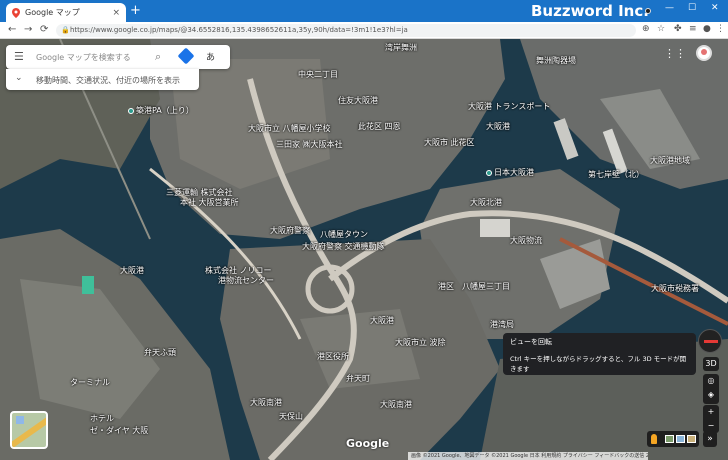  Describe the element at coordinates (514, 172) in the screenshot. I see `map-label-text: 日本大阪港` at that location.